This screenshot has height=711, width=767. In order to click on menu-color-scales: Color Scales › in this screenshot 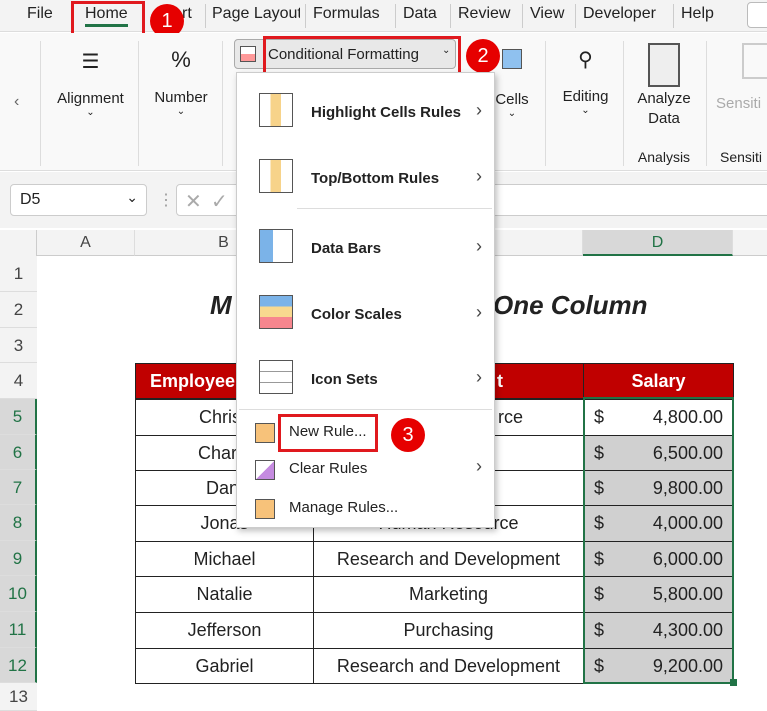, I will do `click(365, 314)`.